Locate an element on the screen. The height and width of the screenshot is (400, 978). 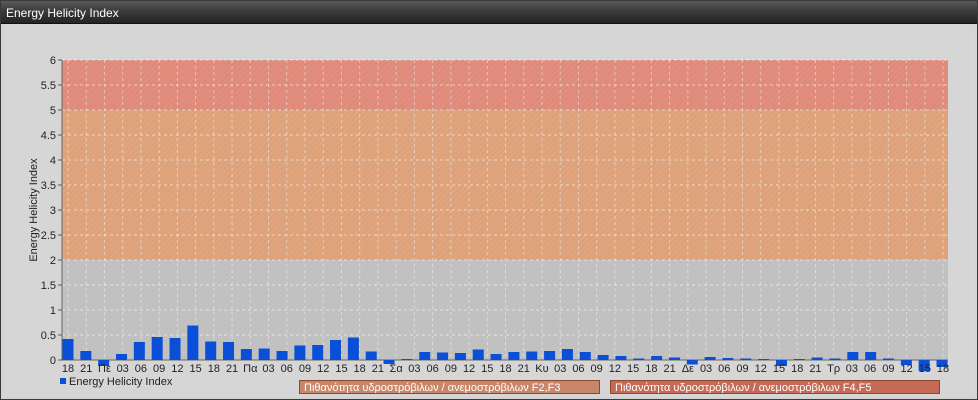
y-tick-label: 3.5 is located at coordinates (48, 186).